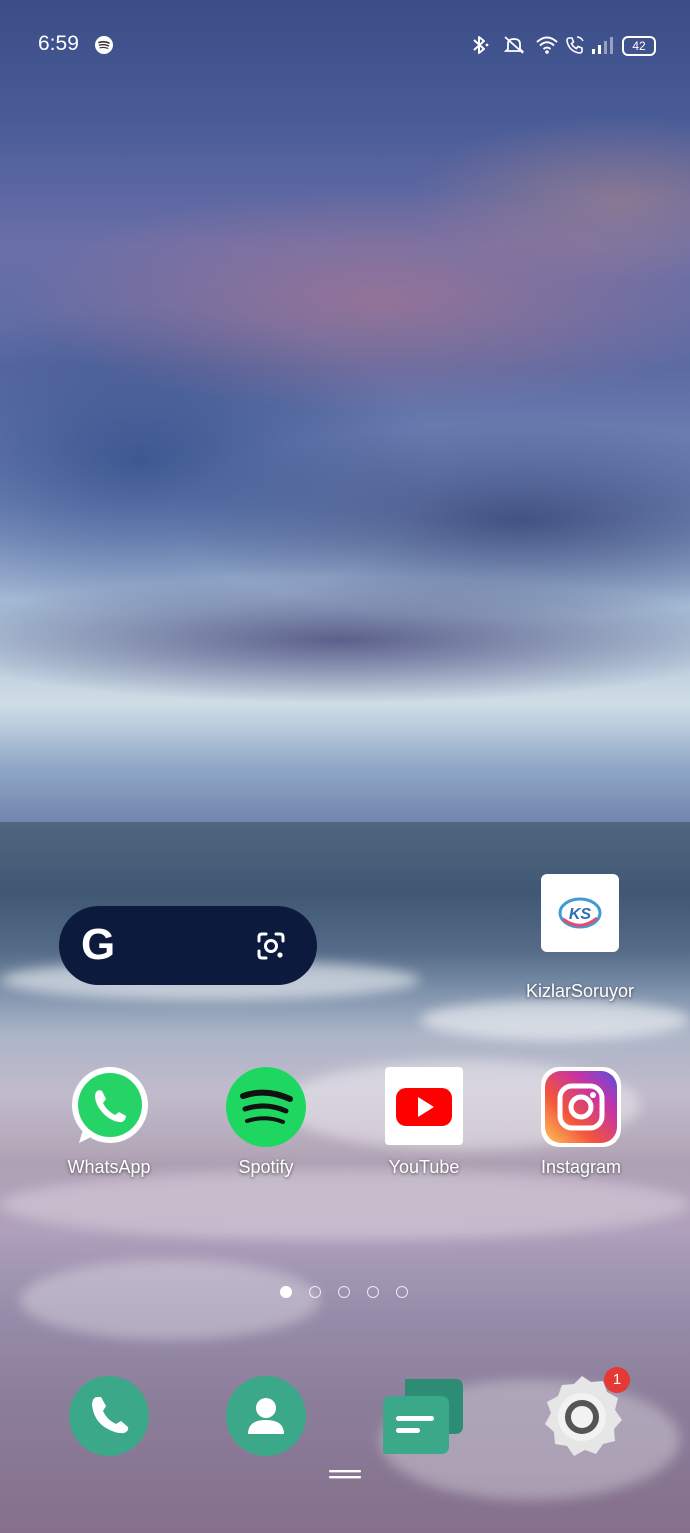  I want to click on notification-badge: 1, so click(617, 1380).